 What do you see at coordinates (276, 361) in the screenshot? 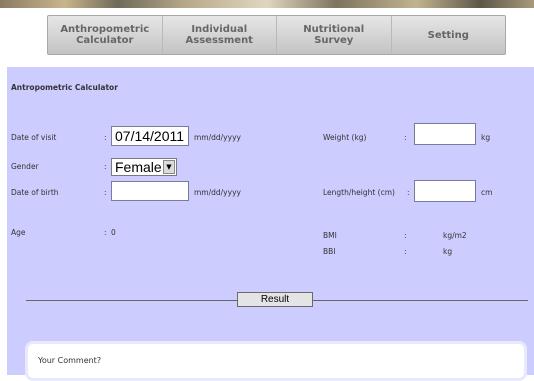
I see `comment-box: Your Comment?` at bounding box center [276, 361].